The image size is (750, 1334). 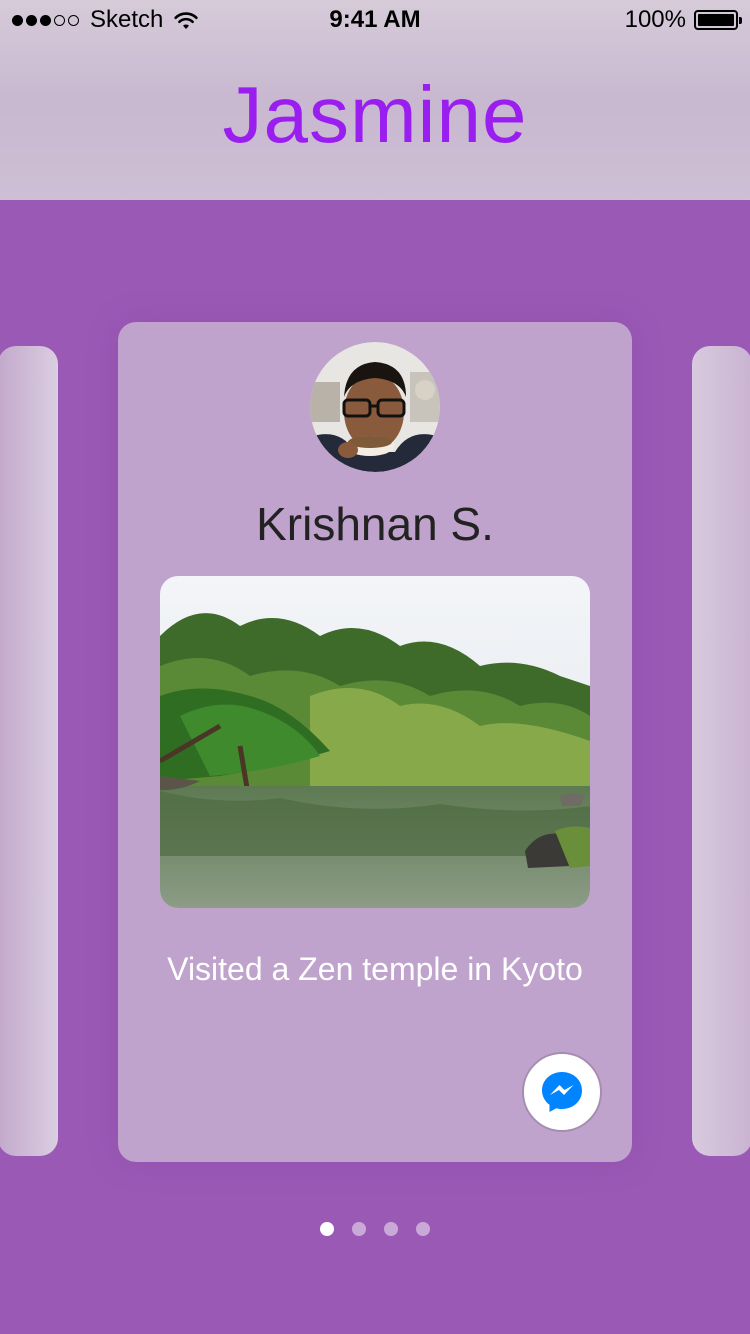 I want to click on profile-photo, so click(x=375, y=407).